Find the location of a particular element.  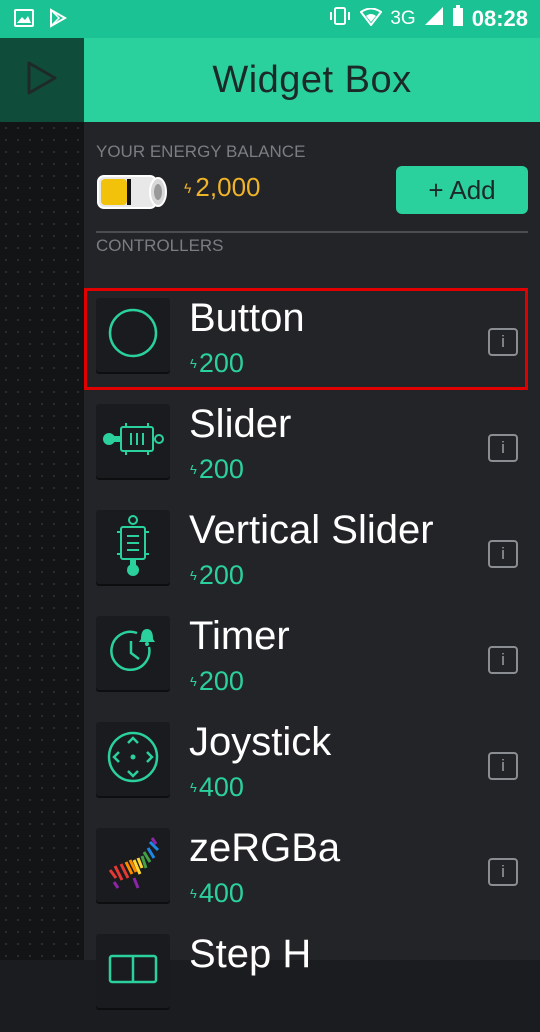

widget-item-vertical-slider: Vertical Slider ϟ 200 i is located at coordinates (312, 555).